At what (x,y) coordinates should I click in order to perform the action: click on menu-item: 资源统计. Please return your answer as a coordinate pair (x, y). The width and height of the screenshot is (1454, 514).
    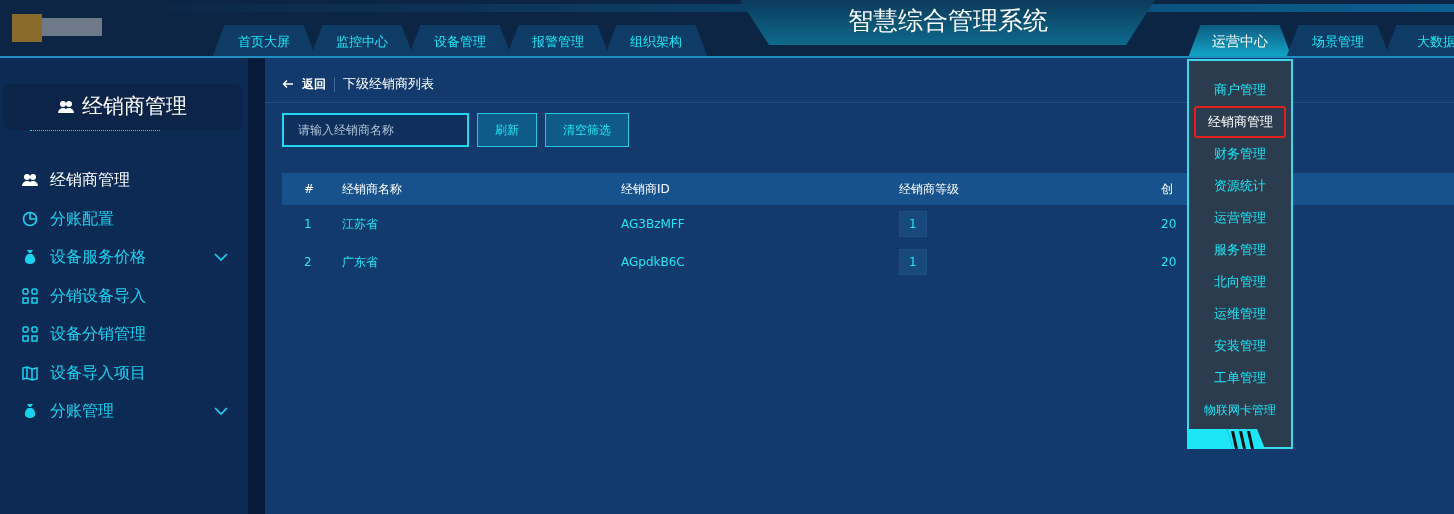
    Looking at the image, I should click on (1240, 186).